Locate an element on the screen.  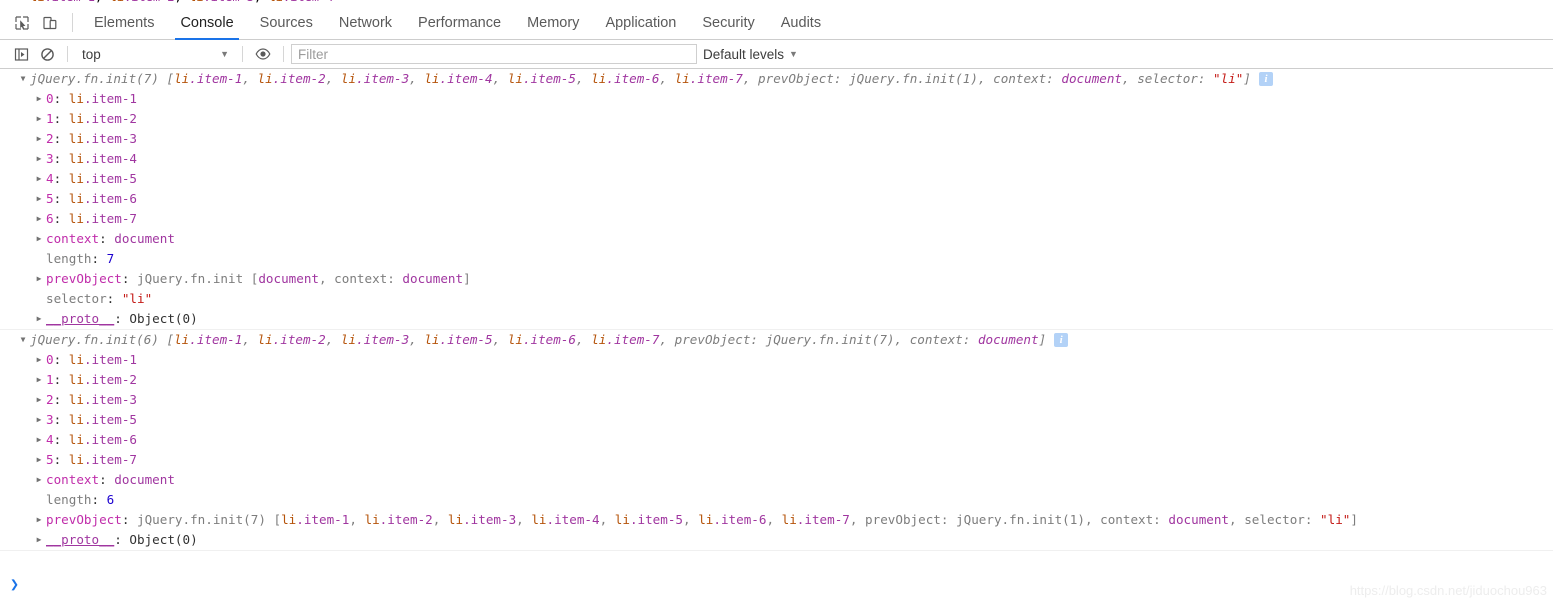
console-prompt-input is located at coordinates (786, 583).